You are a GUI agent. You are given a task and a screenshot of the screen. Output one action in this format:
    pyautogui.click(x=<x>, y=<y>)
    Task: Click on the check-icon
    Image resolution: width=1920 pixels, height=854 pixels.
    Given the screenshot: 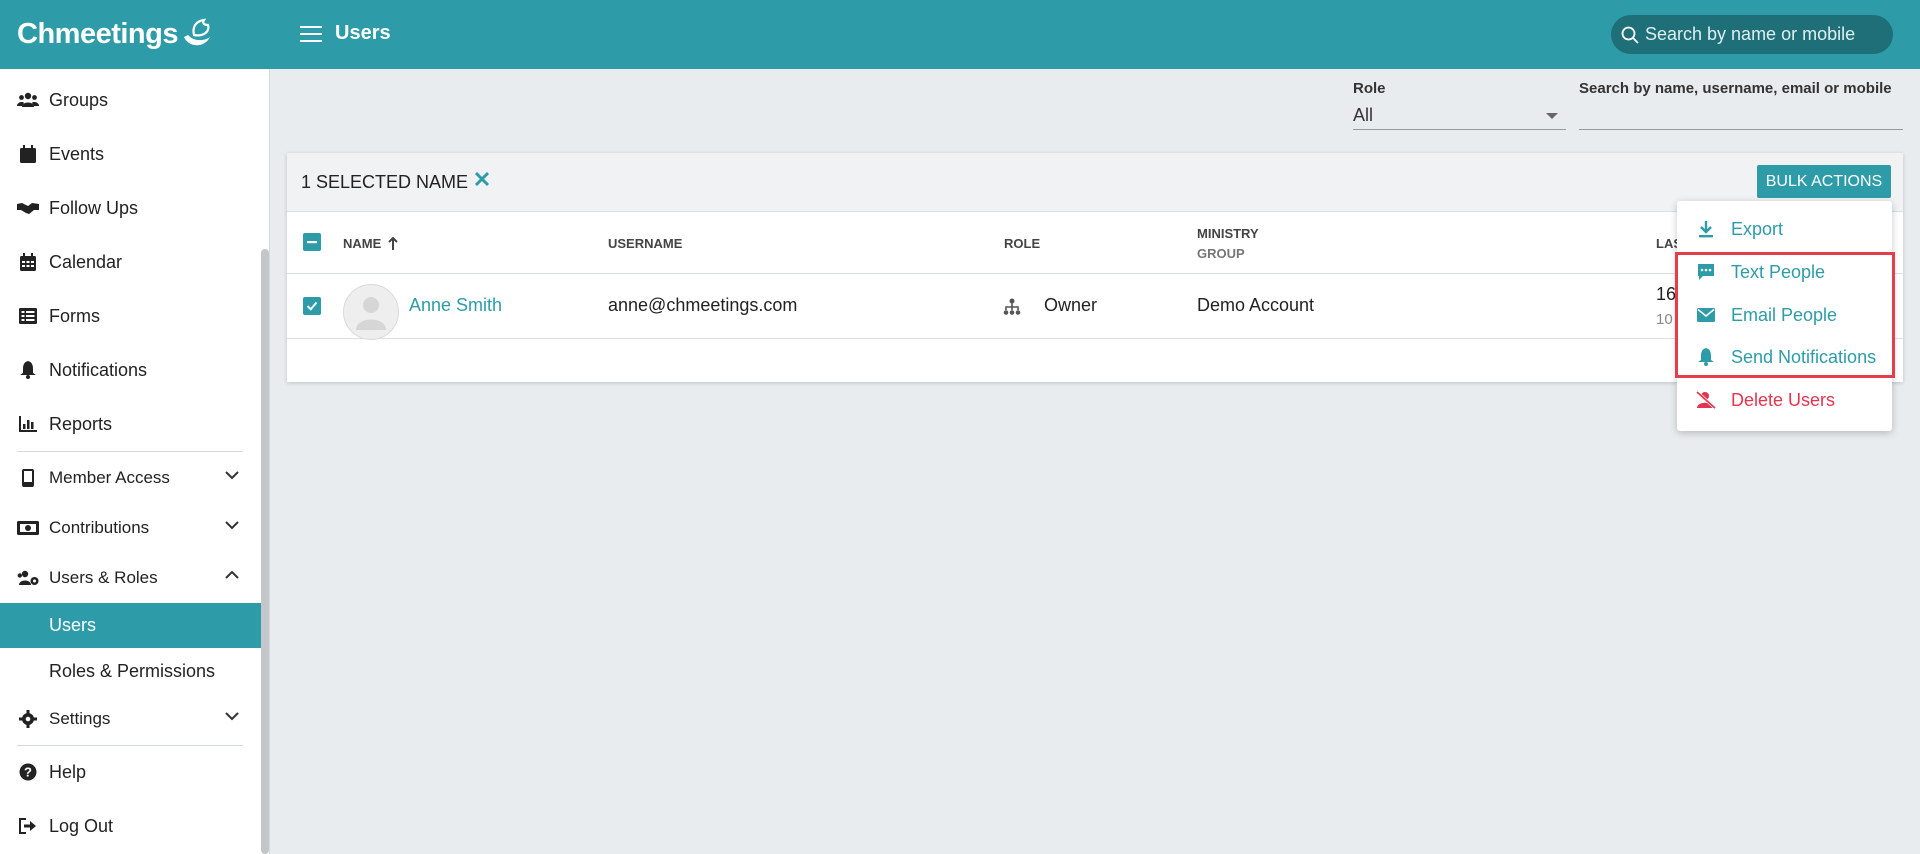 What is the action you would take?
    pyautogui.click(x=312, y=306)
    